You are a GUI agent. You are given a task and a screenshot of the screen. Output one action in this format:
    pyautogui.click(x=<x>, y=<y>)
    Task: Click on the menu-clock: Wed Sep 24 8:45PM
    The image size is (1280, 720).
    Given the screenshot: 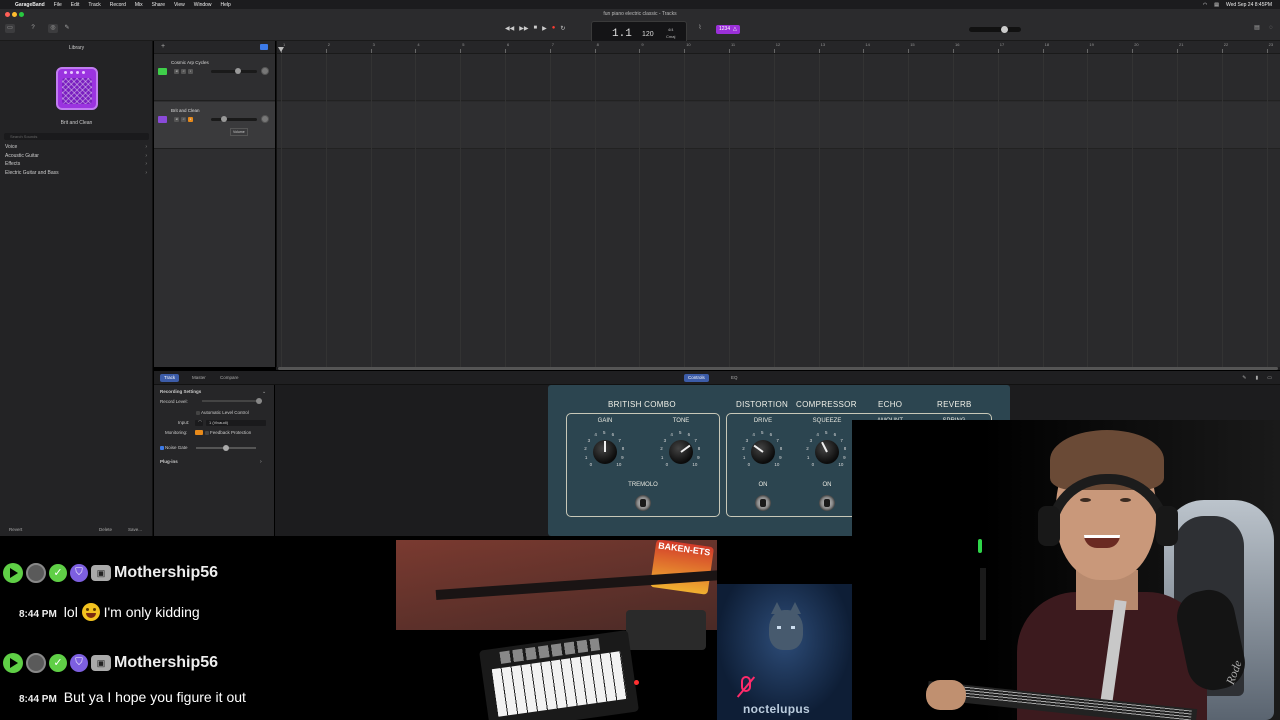 What is the action you would take?
    pyautogui.click(x=1249, y=5)
    